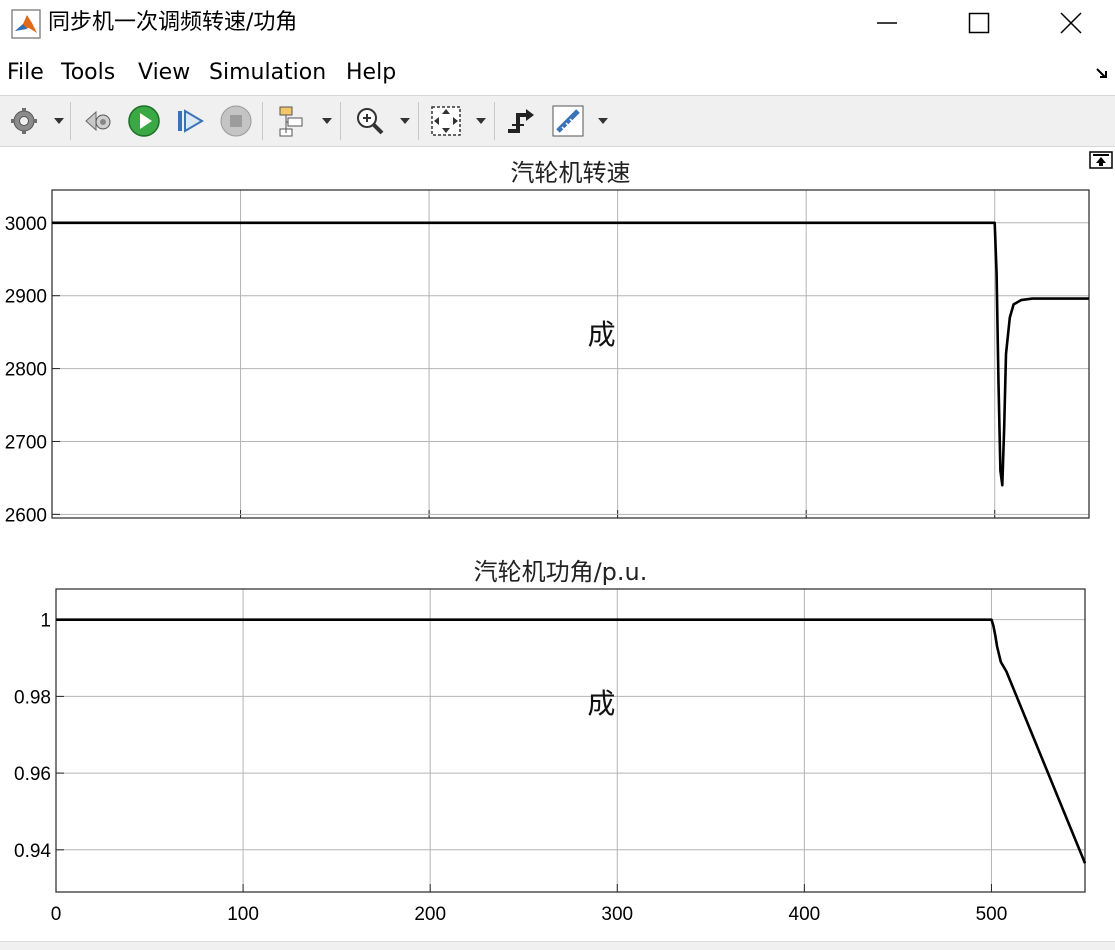 This screenshot has width=1115, height=950. Describe the element at coordinates (45, 621) in the screenshot. I see `y-tick-label: 1` at that location.